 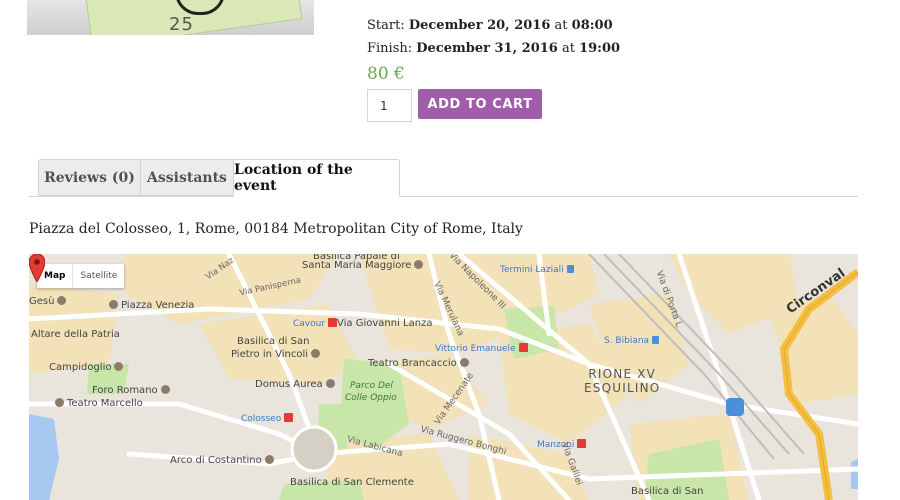 I want to click on event-start: Start: December 20, 2016 at 08:00, so click(x=490, y=25).